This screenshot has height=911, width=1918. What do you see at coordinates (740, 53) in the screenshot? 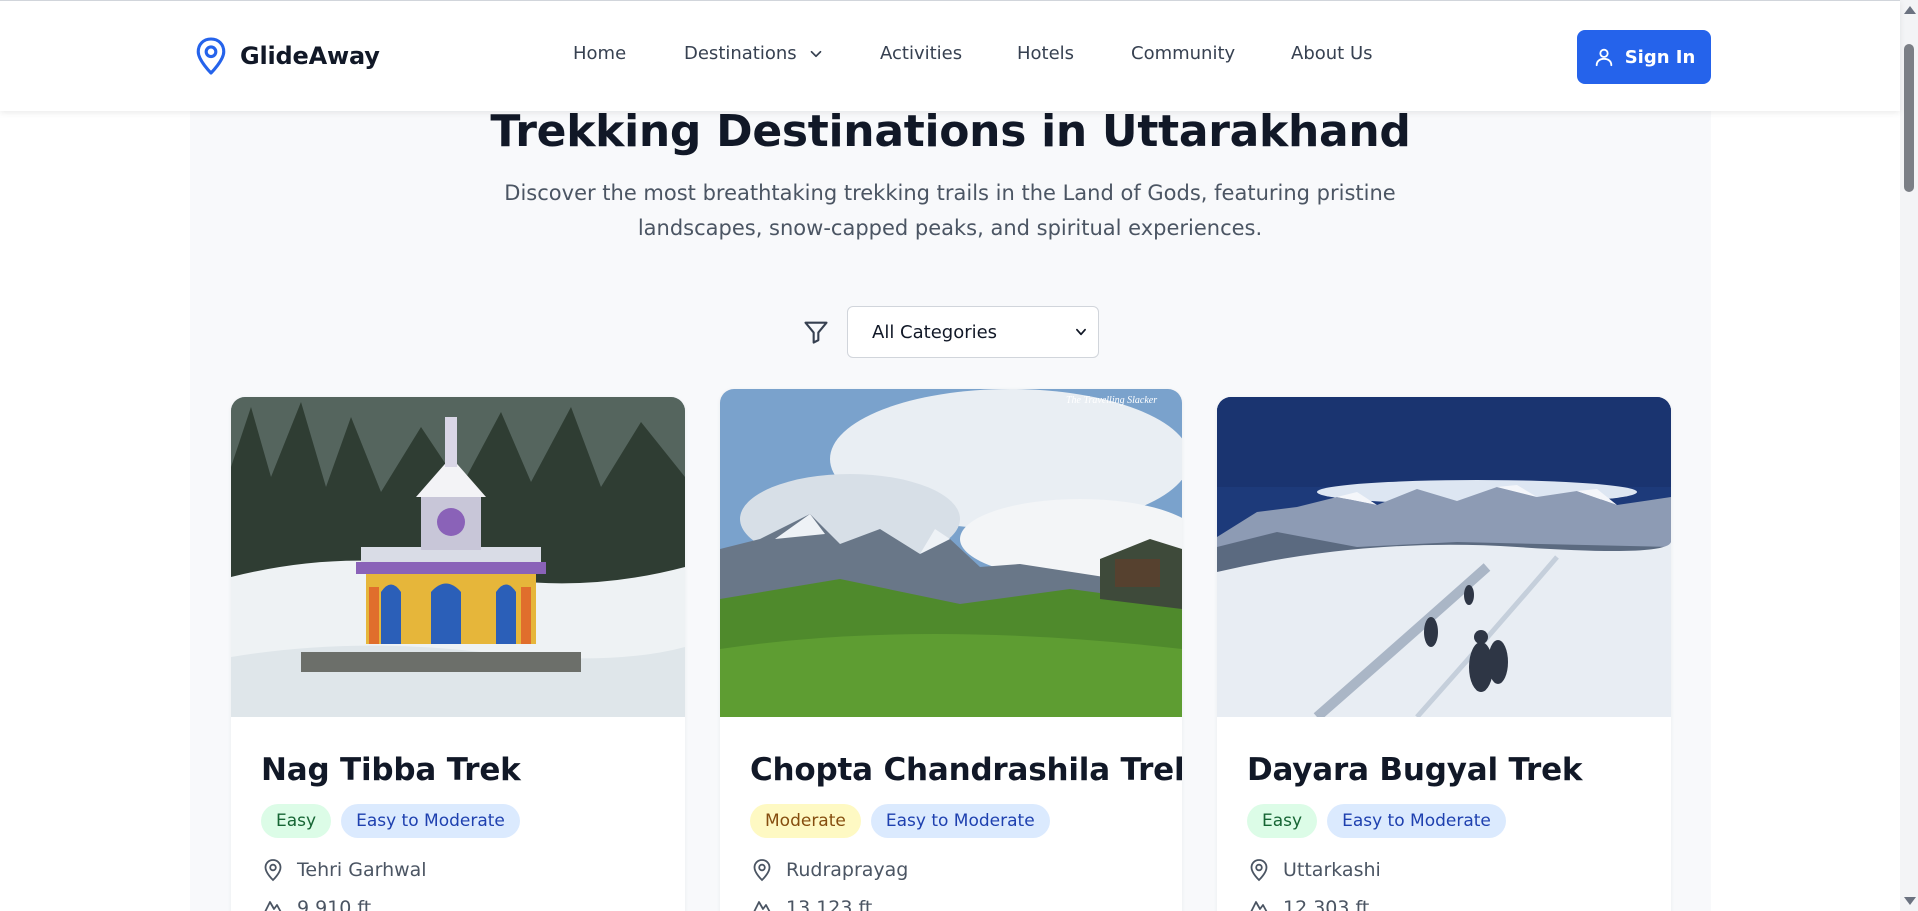
I see `nav-destinations-label: Destinations` at bounding box center [740, 53].